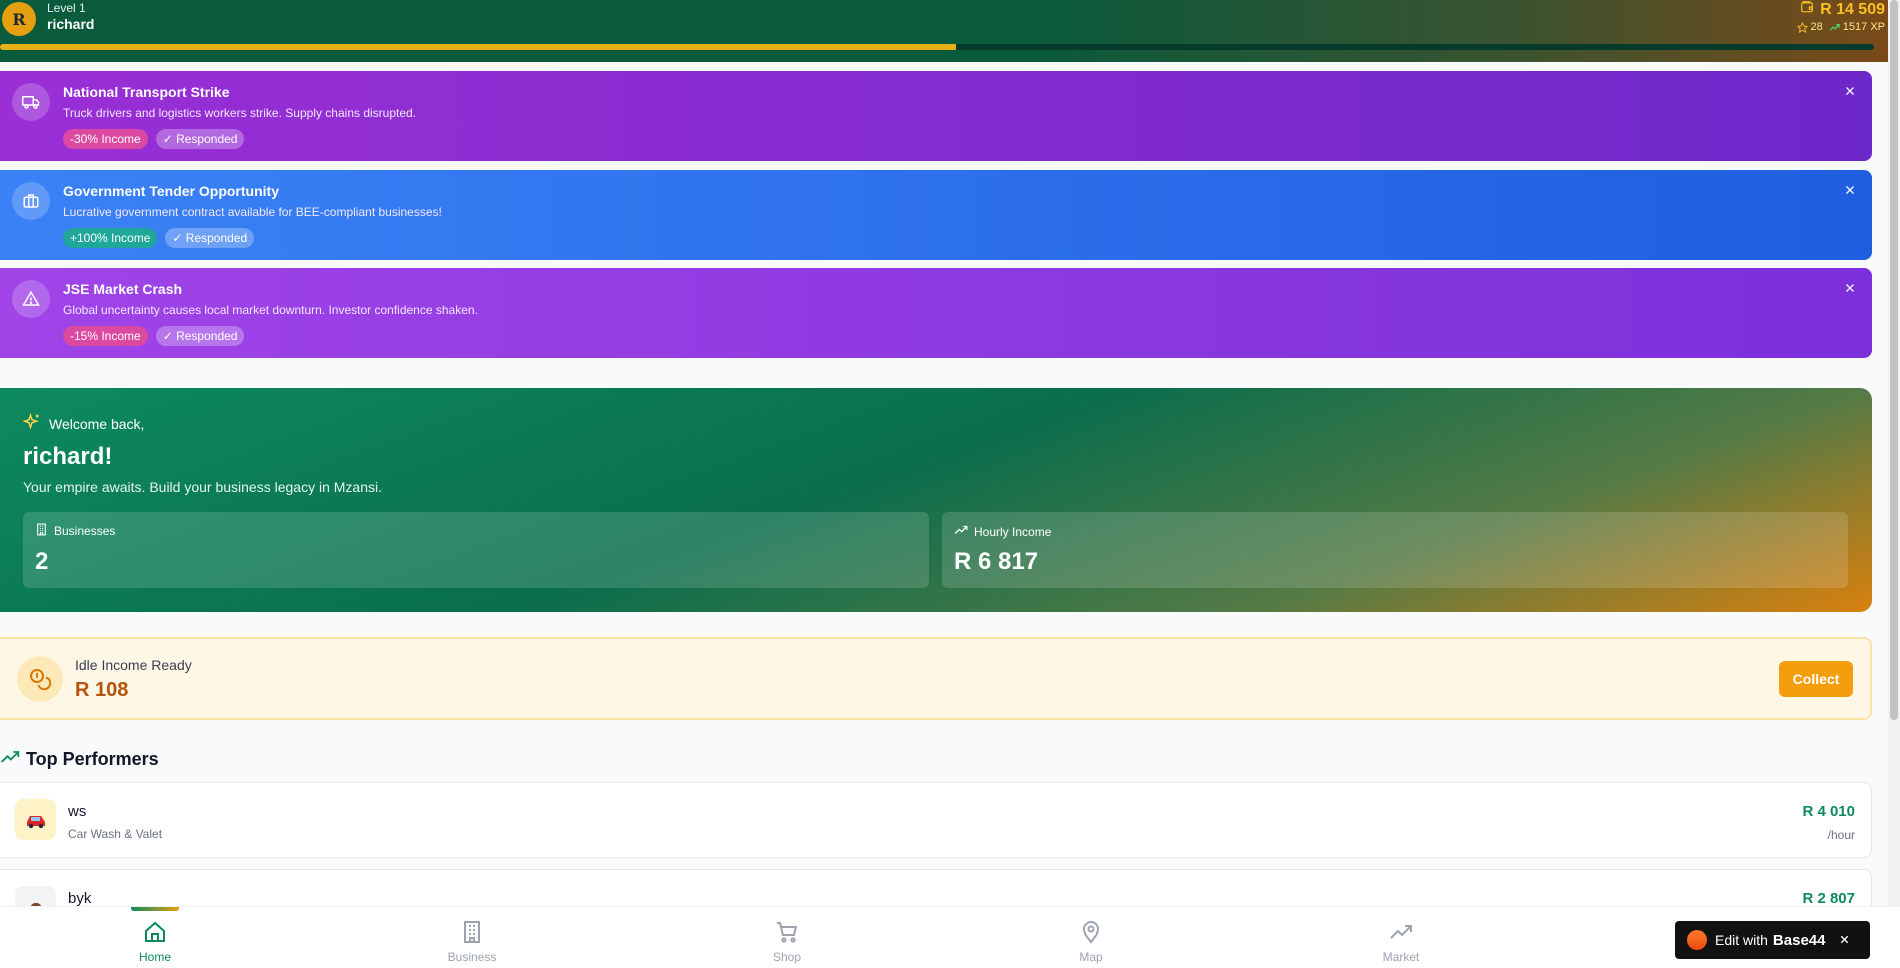 The width and height of the screenshot is (1900, 968). Describe the element at coordinates (154, 957) in the screenshot. I see `nav-home-label: Home` at that location.